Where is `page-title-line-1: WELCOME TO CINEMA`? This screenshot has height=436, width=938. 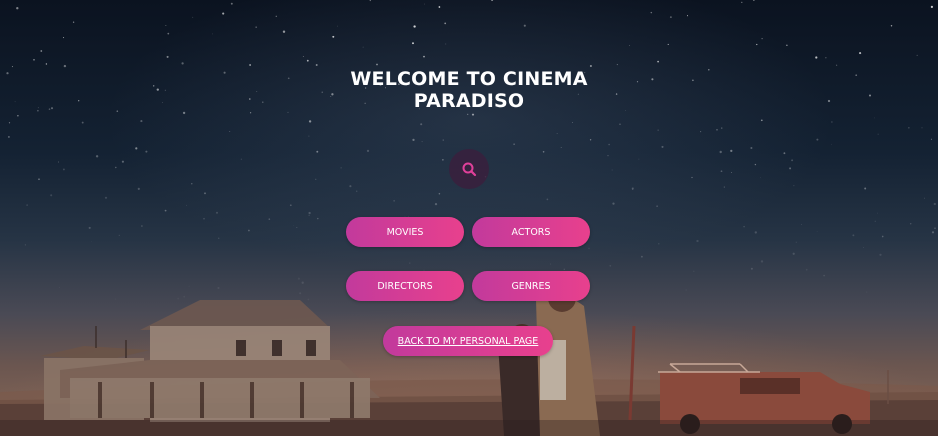 page-title-line-1: WELCOME TO CINEMA is located at coordinates (469, 79).